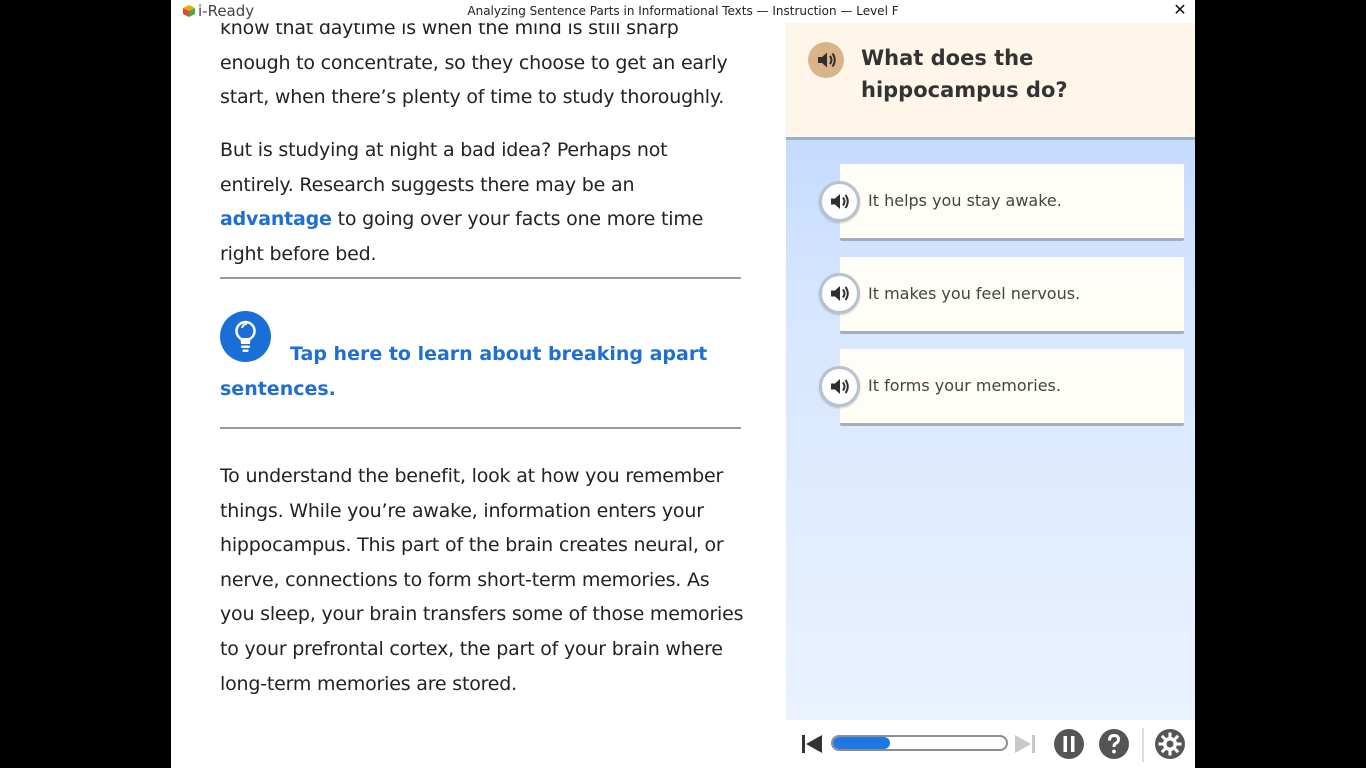 The height and width of the screenshot is (768, 1366). I want to click on answer-option-3: It forms your memories., so click(1012, 387).